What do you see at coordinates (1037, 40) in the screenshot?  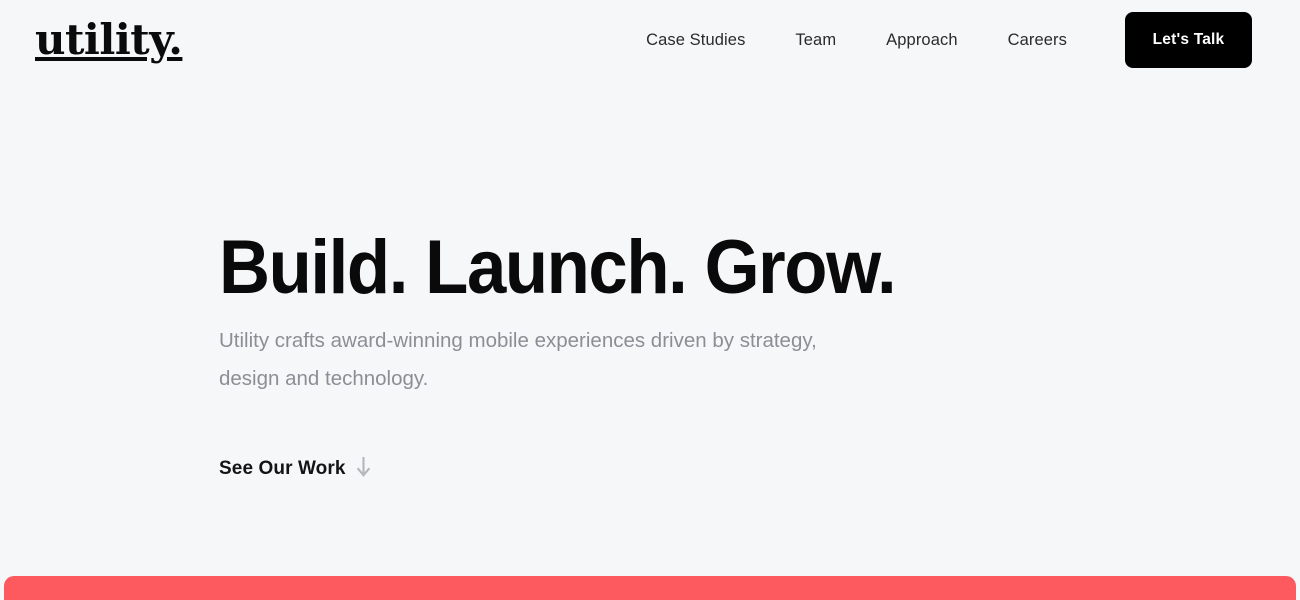 I see `nav-item-careers: Careers` at bounding box center [1037, 40].